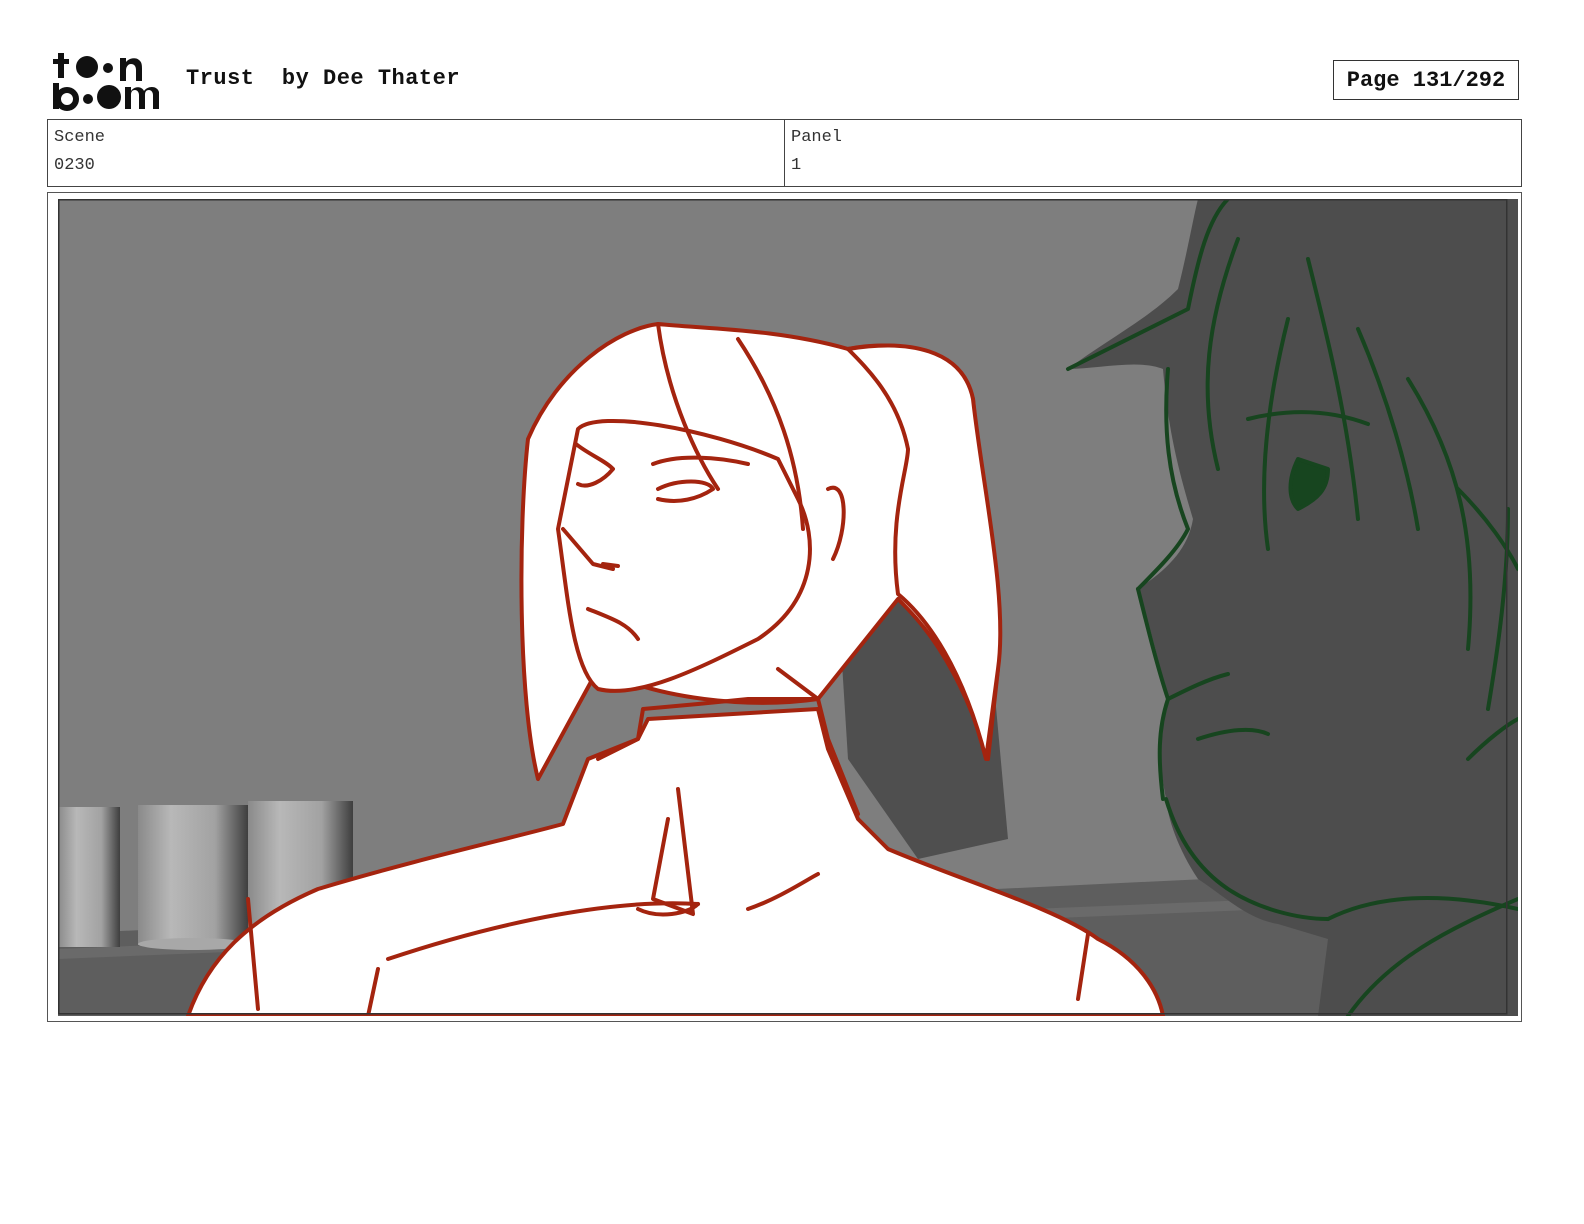 The width and height of the screenshot is (1584, 1224). I want to click on panel-label: Panel, so click(817, 137).